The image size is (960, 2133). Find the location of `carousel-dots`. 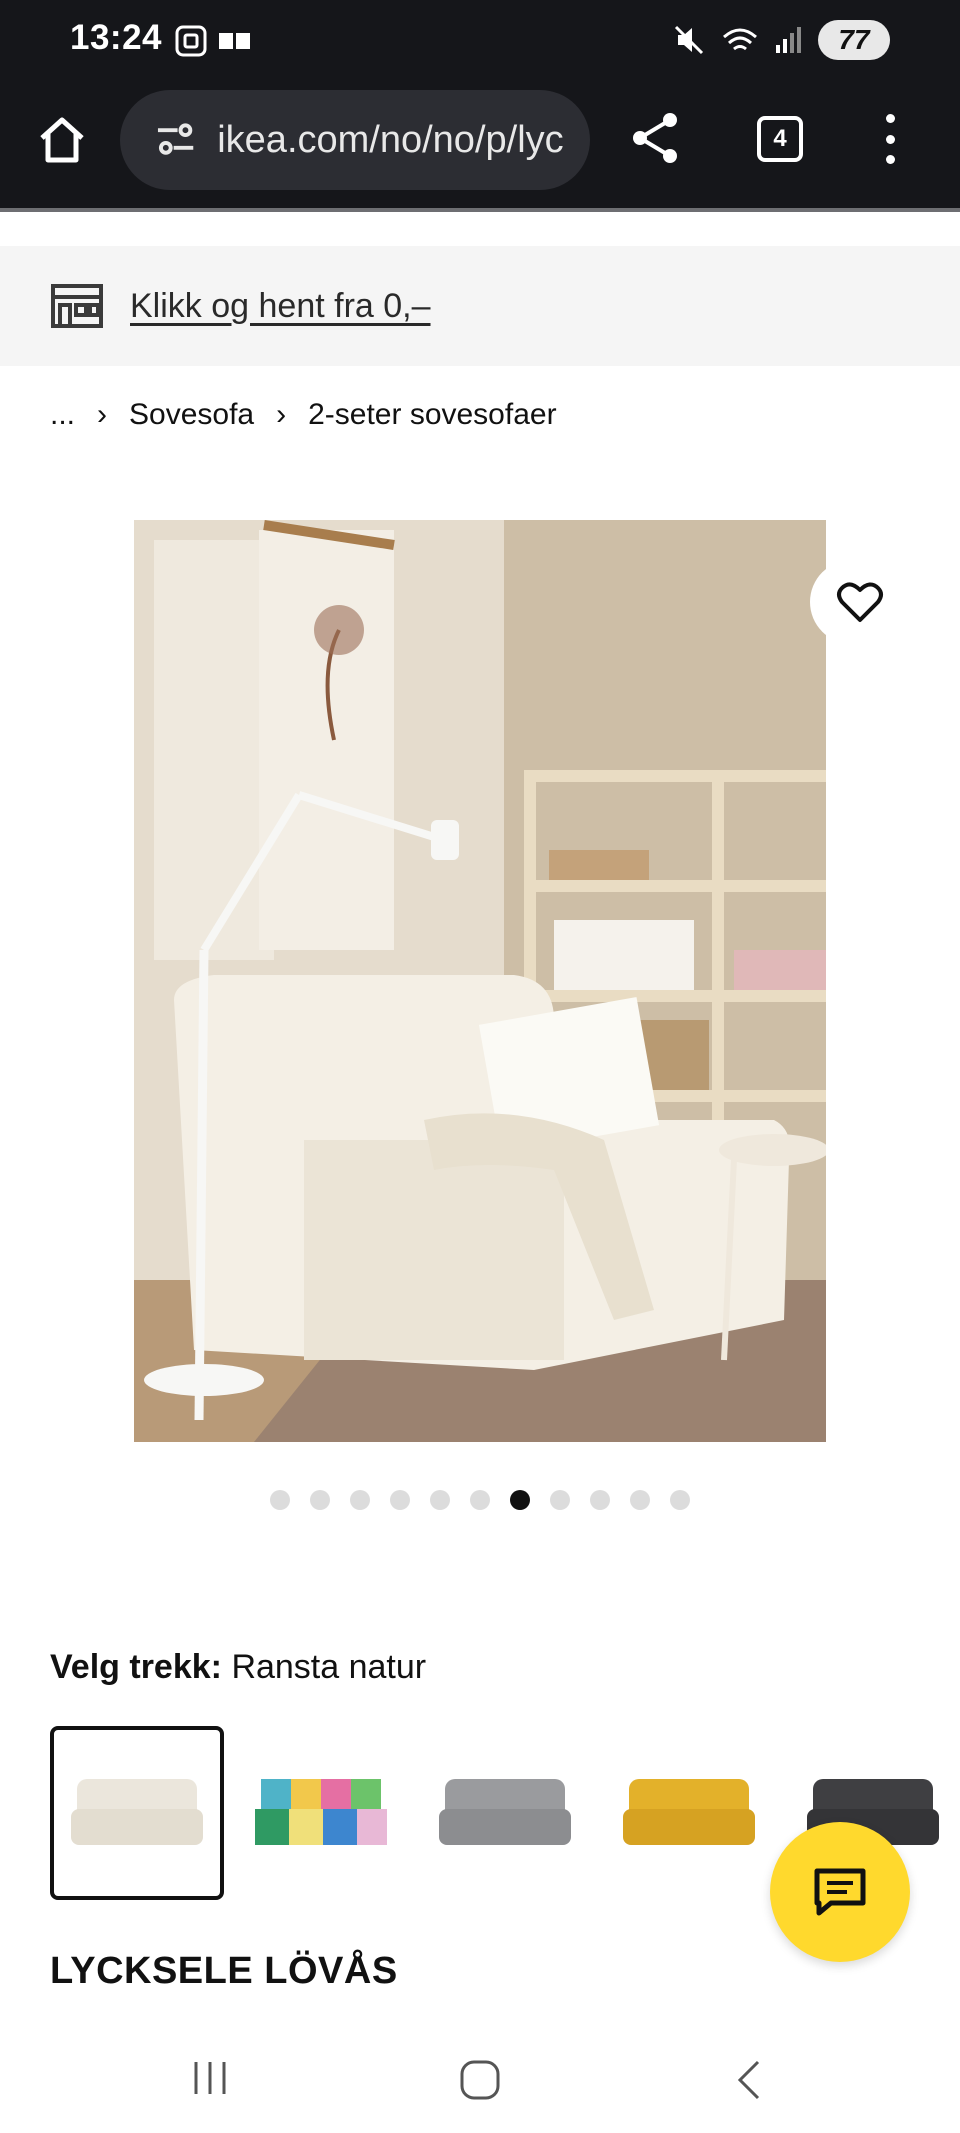

carousel-dots is located at coordinates (480, 1500).